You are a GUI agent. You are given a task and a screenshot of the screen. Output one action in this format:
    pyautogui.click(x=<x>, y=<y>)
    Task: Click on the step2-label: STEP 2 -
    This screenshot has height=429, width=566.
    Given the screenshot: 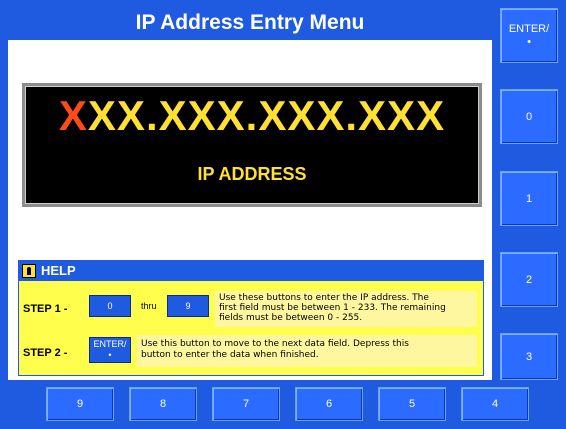 What is the action you would take?
    pyautogui.click(x=45, y=353)
    